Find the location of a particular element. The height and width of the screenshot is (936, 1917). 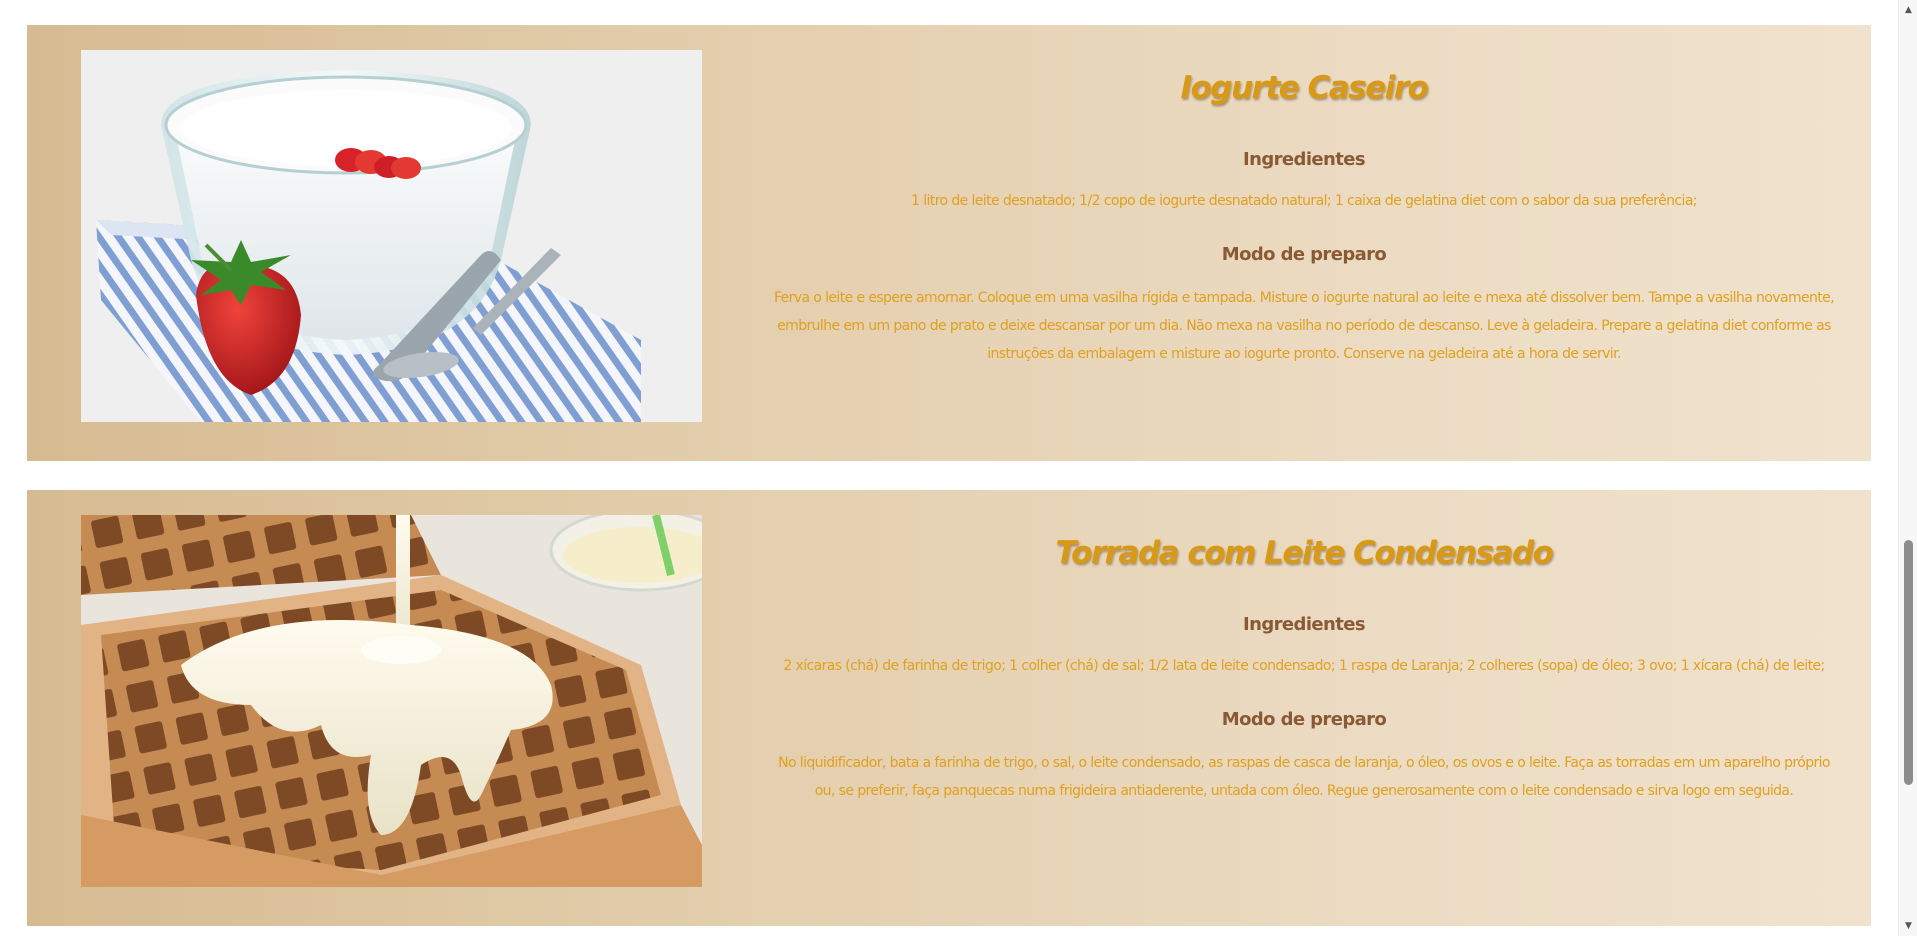

recipe-title: Torrada com Leite Condensado is located at coordinates (1304, 553).